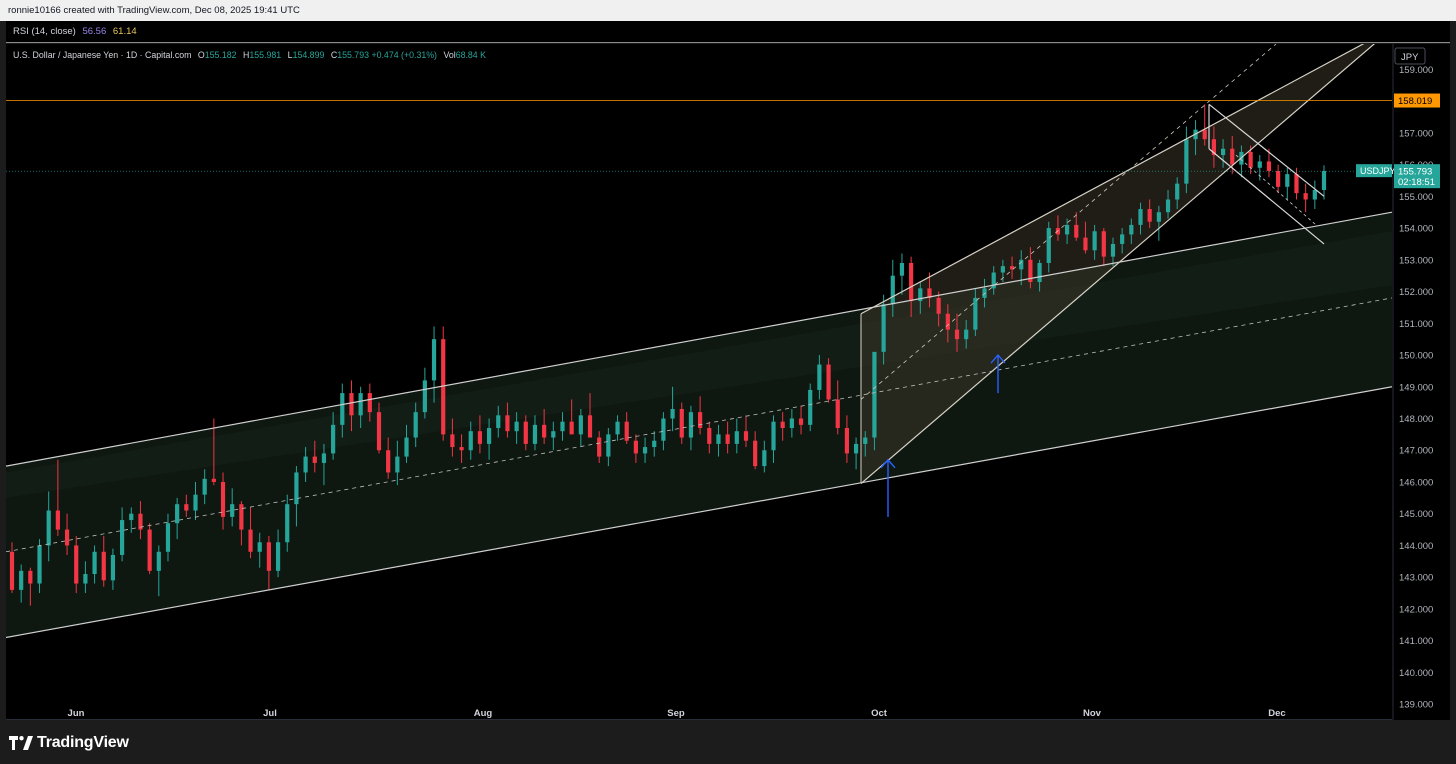 The height and width of the screenshot is (764, 1456). Describe the element at coordinates (1416, 387) in the screenshot. I see `y-tick-label: 149.000` at that location.